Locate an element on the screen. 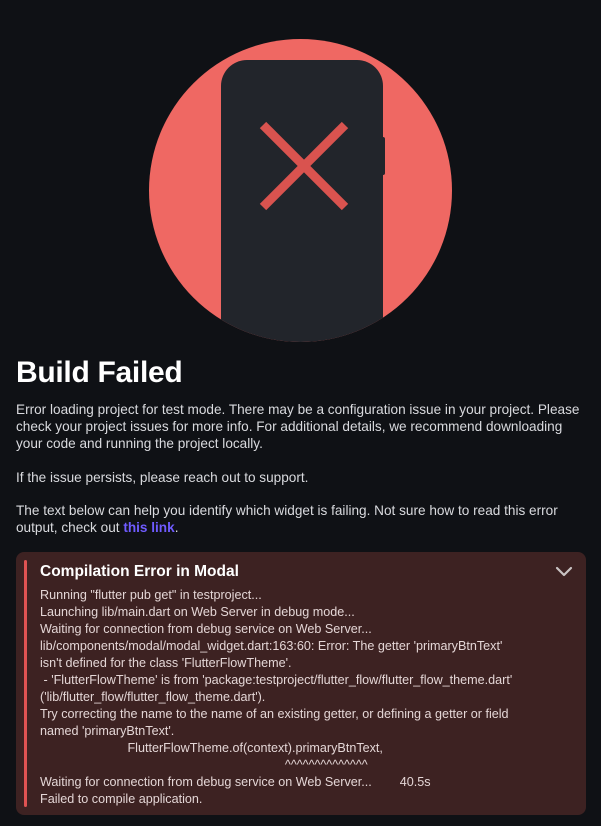  help-link: this link is located at coordinates (148, 527).